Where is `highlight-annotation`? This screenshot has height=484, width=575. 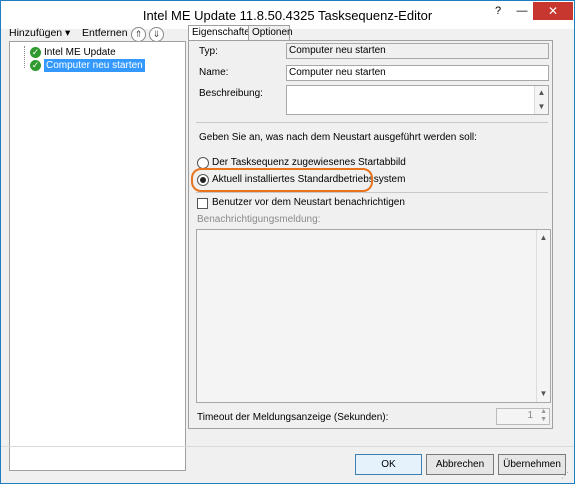
highlight-annotation is located at coordinates (282, 180).